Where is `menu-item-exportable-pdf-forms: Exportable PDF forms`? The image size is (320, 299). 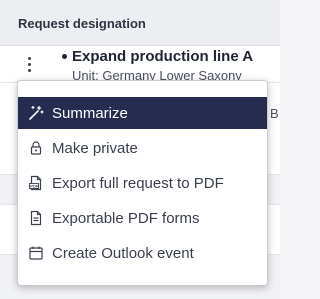
menu-item-exportable-pdf-forms: Exportable PDF forms is located at coordinates (142, 218).